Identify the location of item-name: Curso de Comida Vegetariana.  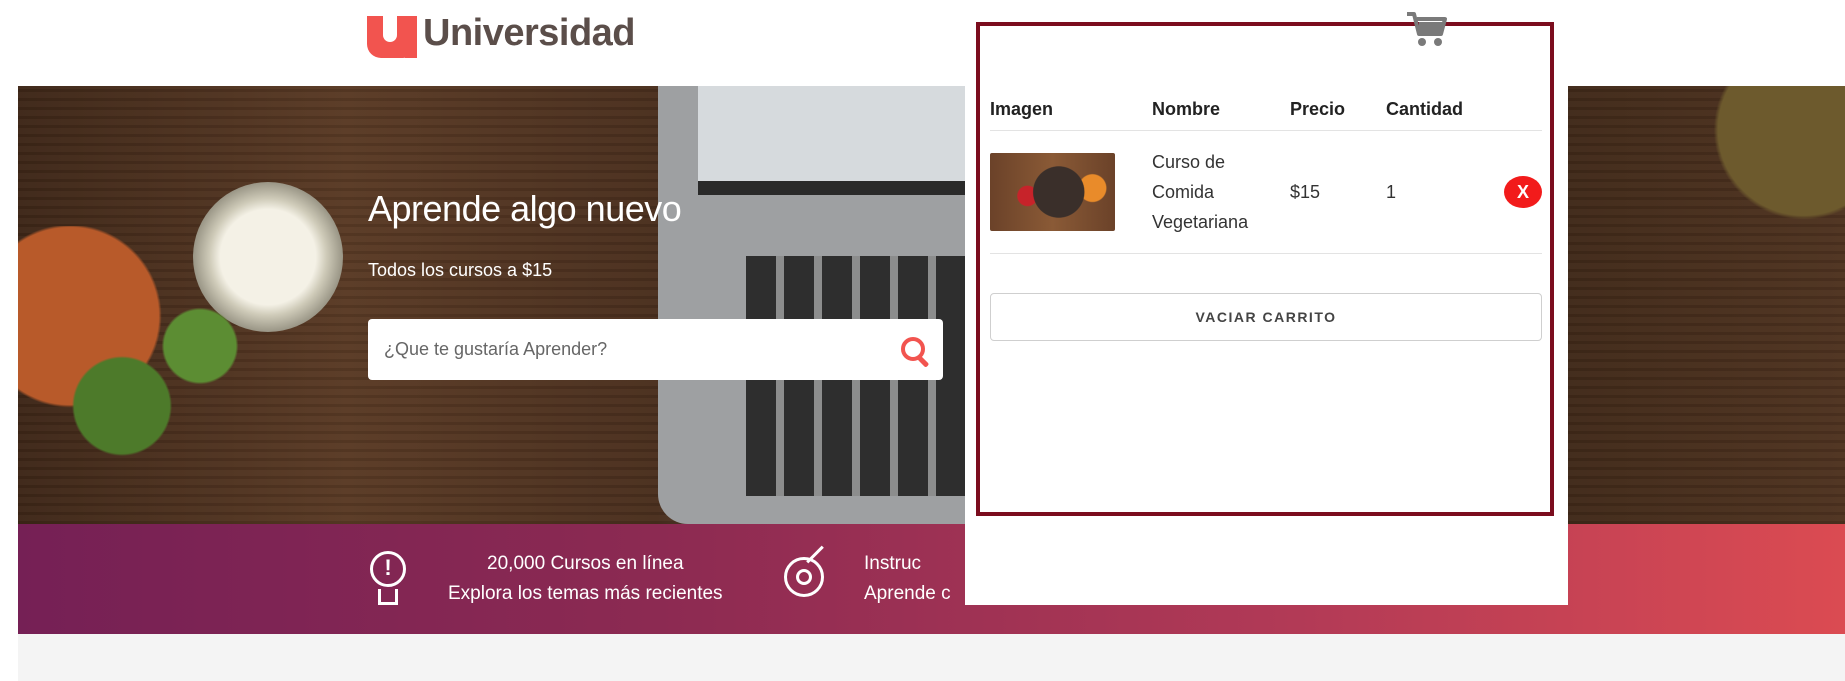
(1221, 192).